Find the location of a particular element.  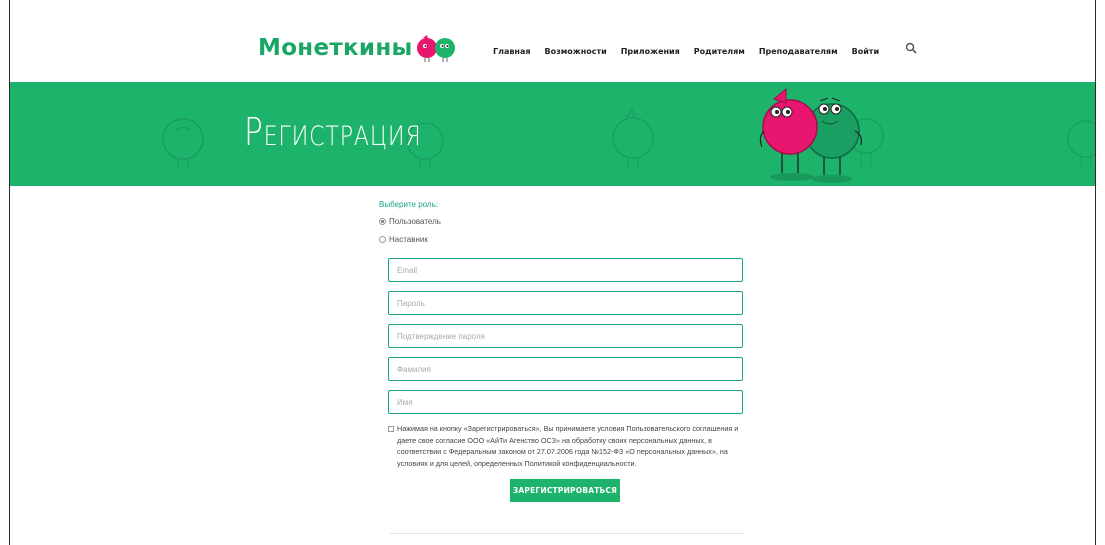

radio-user is located at coordinates (382, 221).